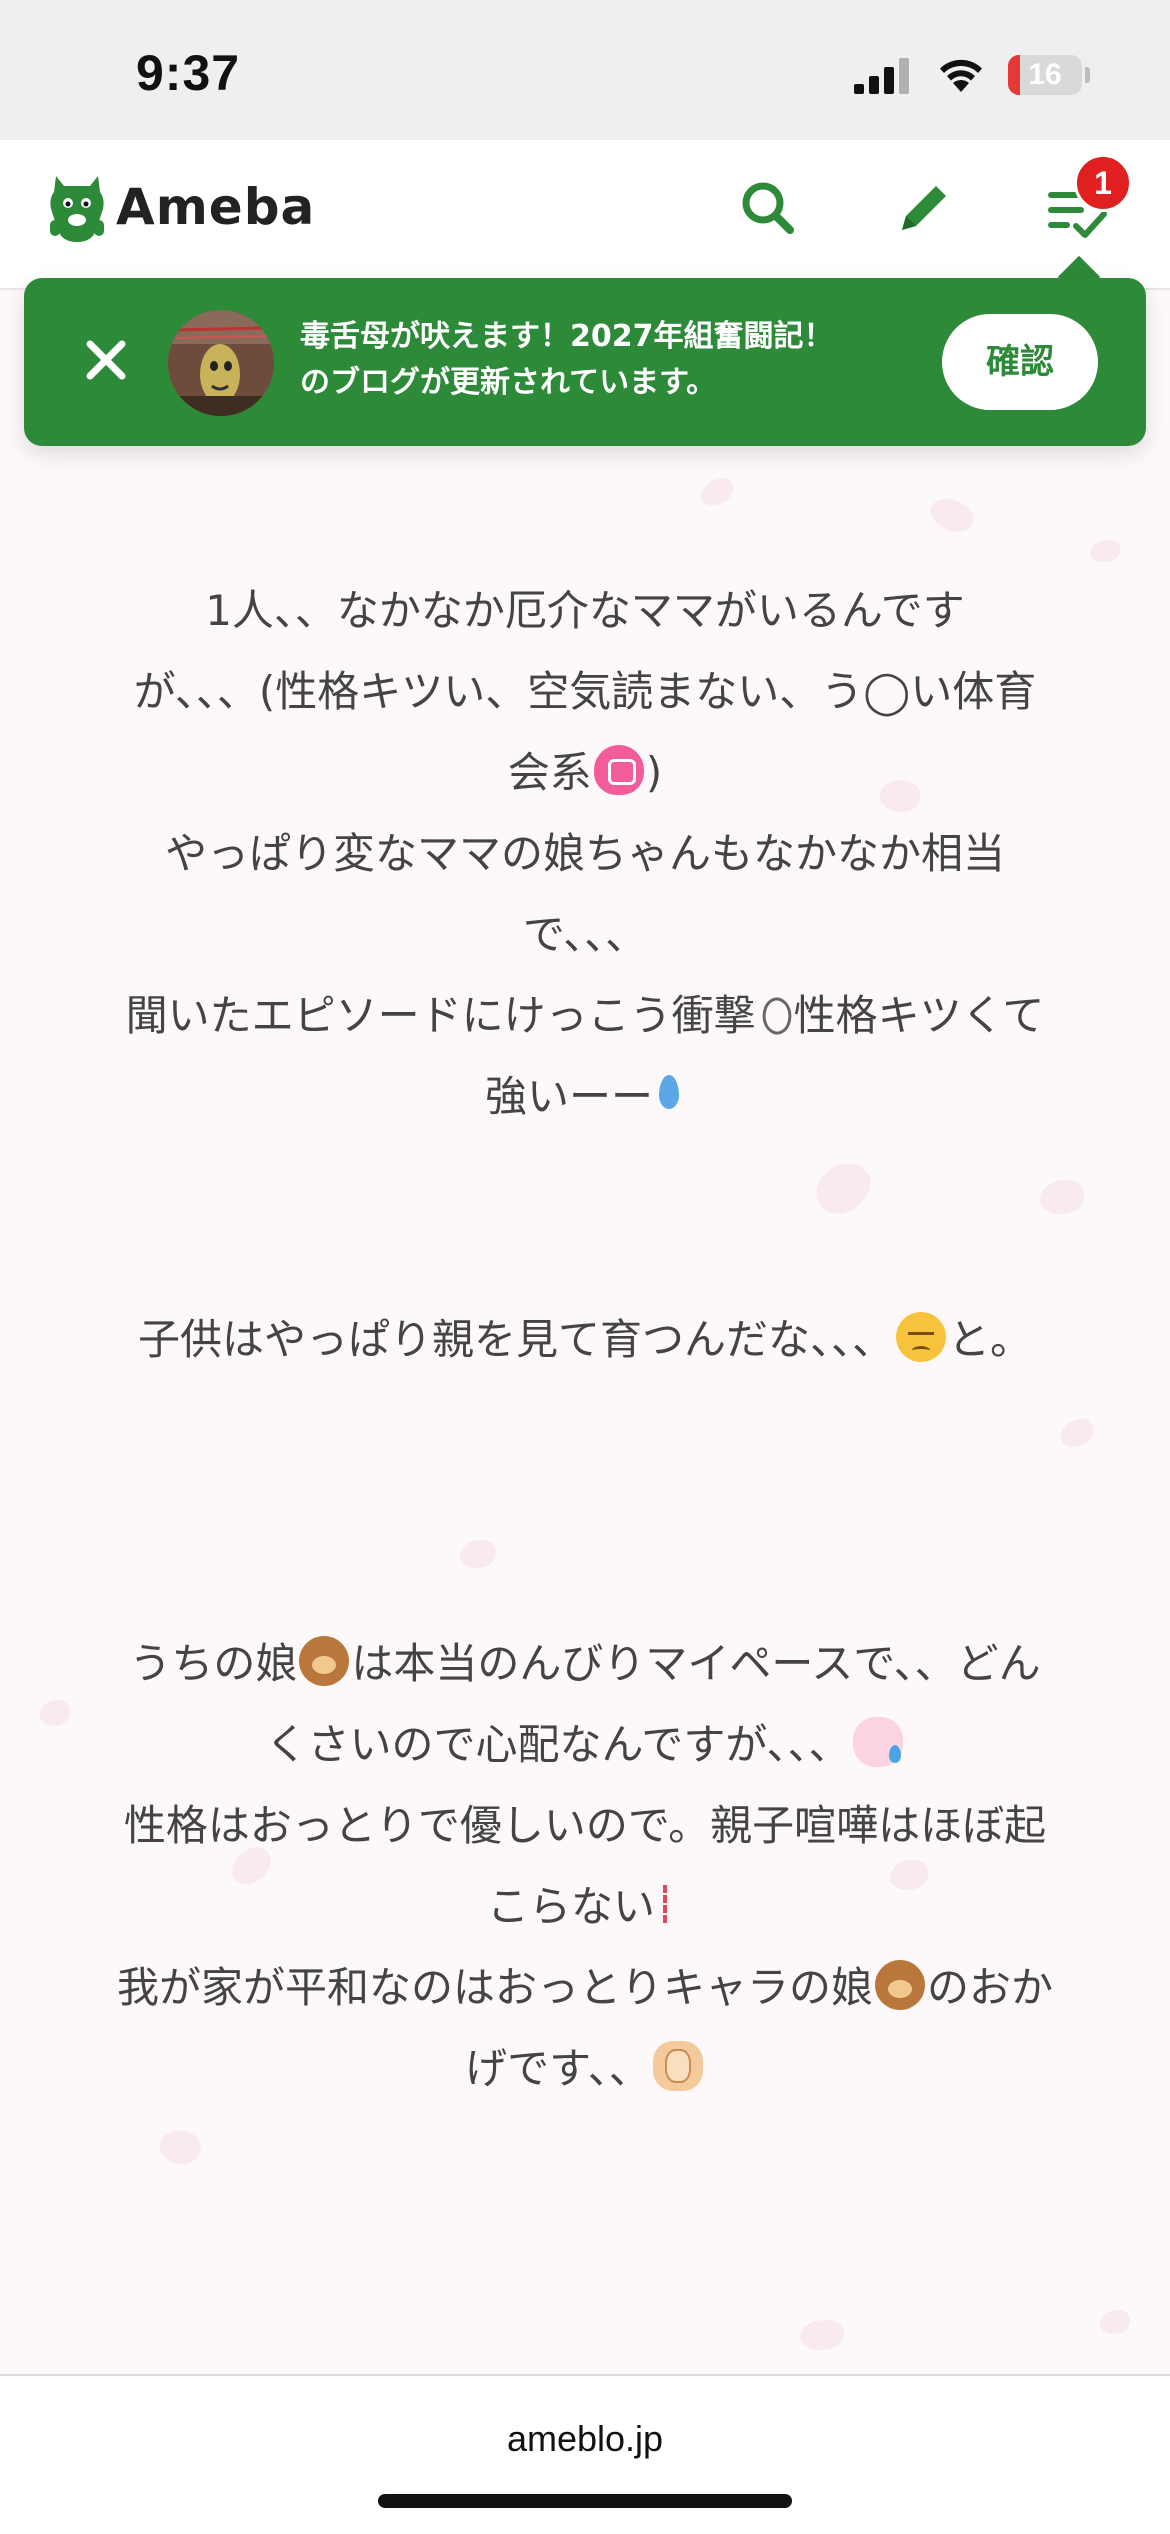  What do you see at coordinates (585, 2439) in the screenshot?
I see `url-text: ameblo.jp` at bounding box center [585, 2439].